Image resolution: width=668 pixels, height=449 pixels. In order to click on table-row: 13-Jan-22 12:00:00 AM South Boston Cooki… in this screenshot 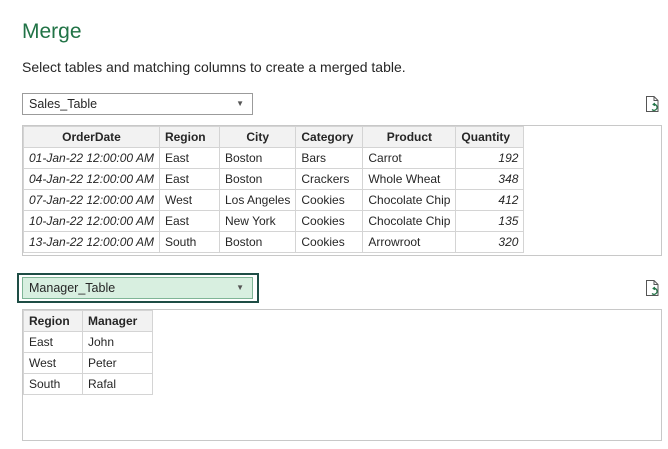, I will do `click(274, 242)`.